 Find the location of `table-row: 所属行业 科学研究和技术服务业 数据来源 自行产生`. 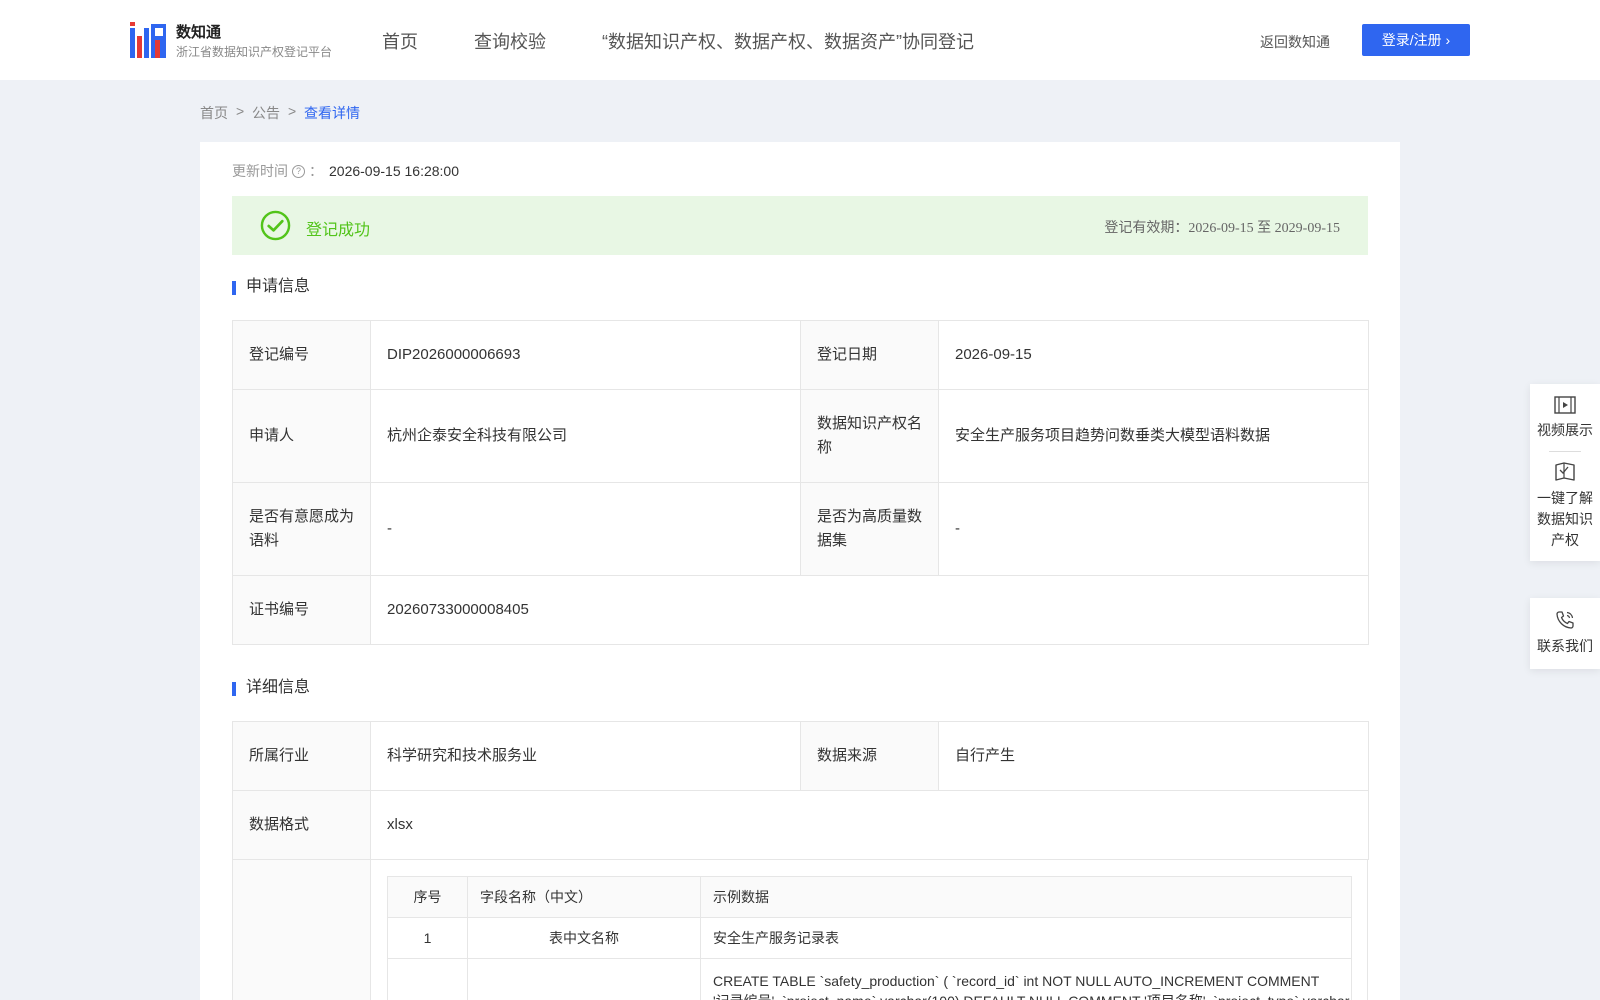

table-row: 所属行业 科学研究和技术服务业 数据来源 自行产生 is located at coordinates (800, 756).